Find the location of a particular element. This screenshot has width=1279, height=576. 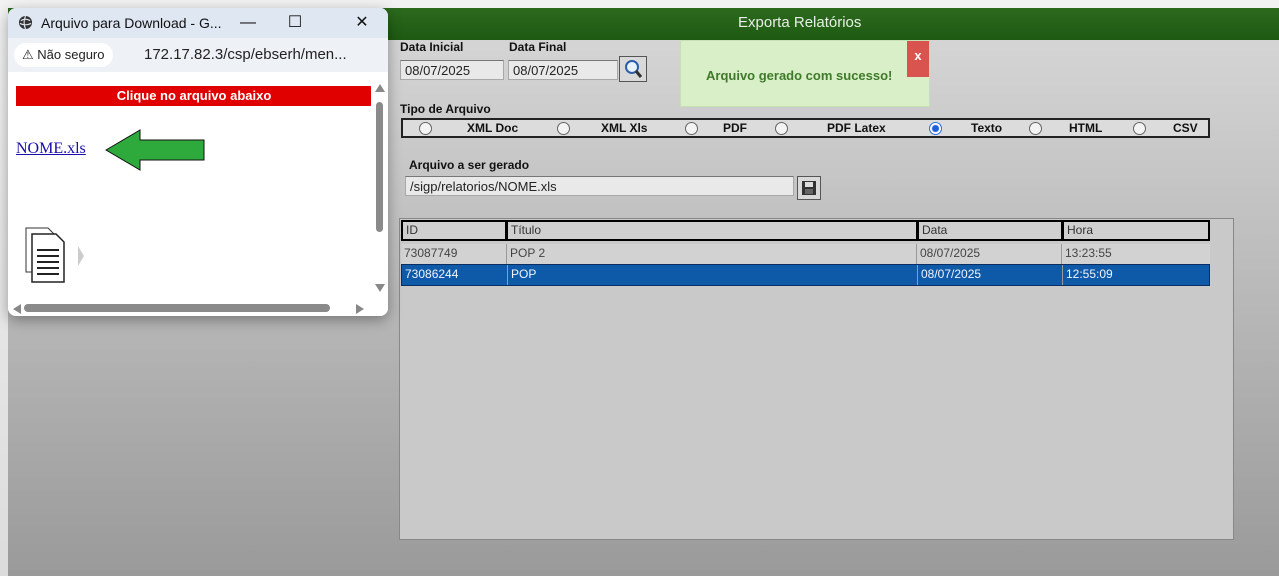

column-header-data: Data is located at coordinates (990, 230).